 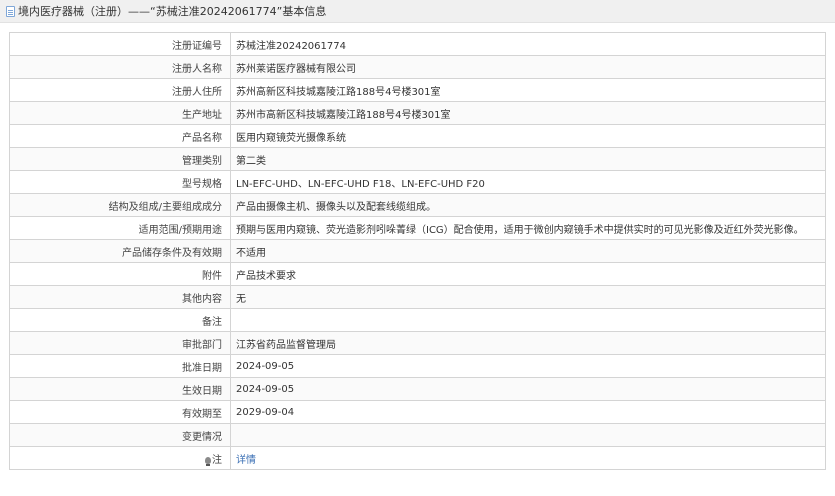 I want to click on page-header: 境内医疗器械（注册）——“苏械注准20242061774”基本信息, so click(x=417, y=11).